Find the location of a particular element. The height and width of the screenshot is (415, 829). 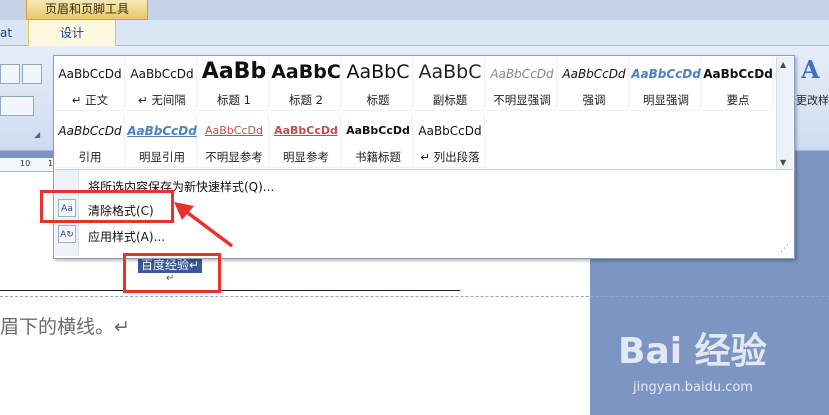

ribbon-paragraph-group: ◢ is located at coordinates (25, 101).